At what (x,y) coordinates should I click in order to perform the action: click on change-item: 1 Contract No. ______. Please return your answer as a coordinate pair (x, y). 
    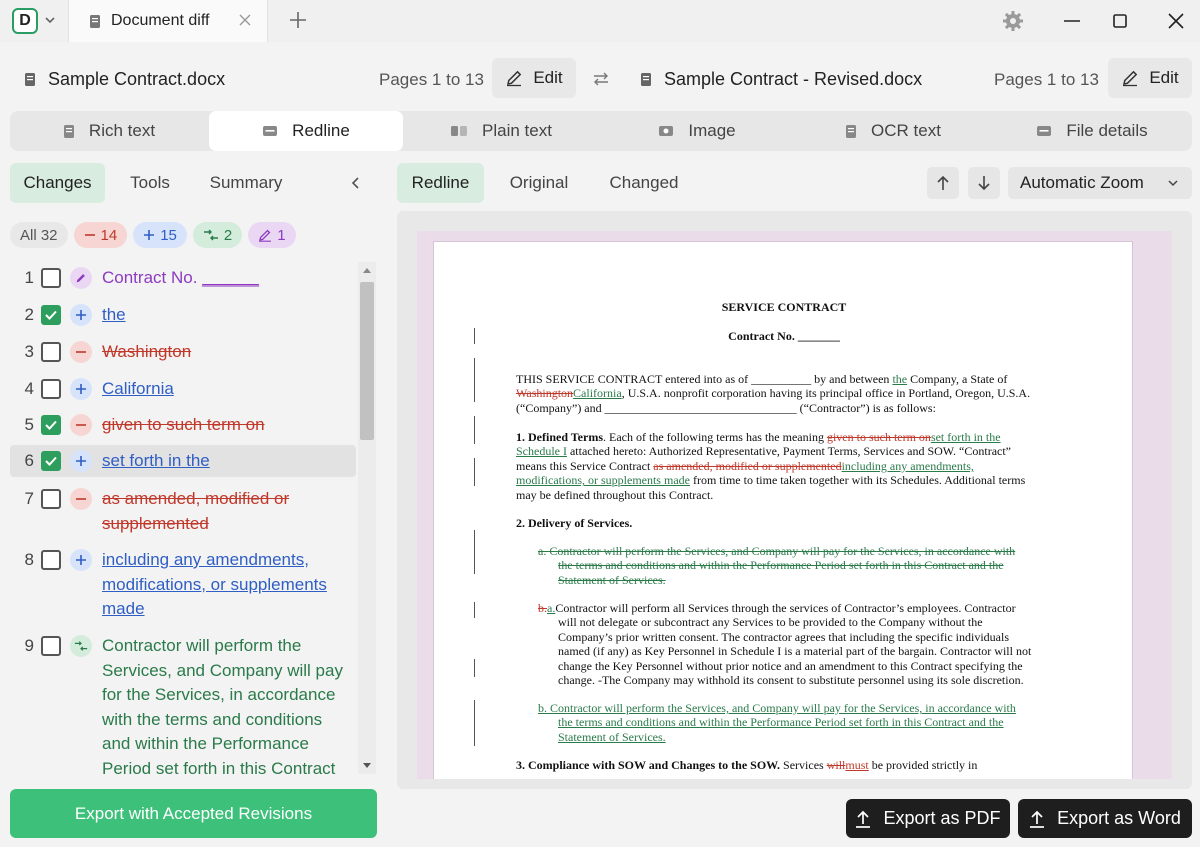
    Looking at the image, I should click on (183, 278).